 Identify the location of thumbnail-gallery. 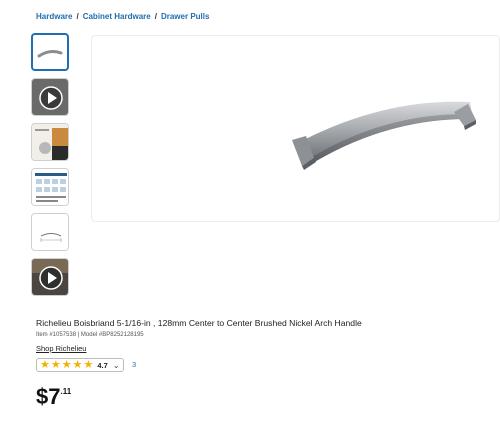
(52, 168).